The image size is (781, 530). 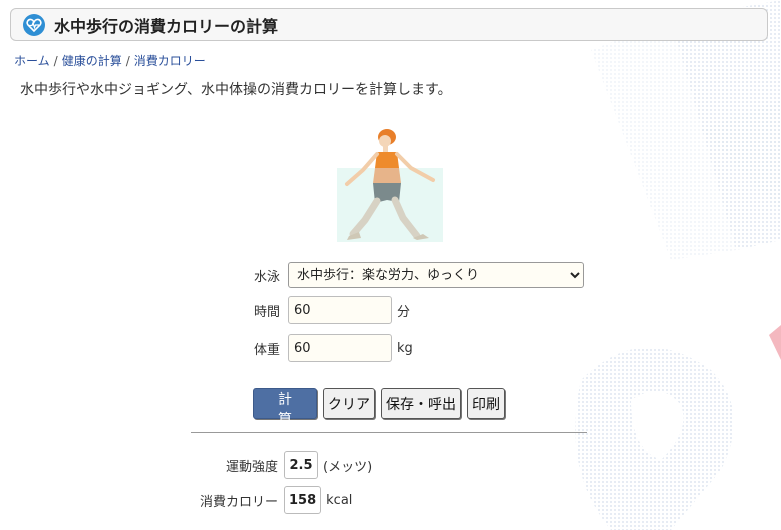 I want to click on time-input, so click(x=340, y=310).